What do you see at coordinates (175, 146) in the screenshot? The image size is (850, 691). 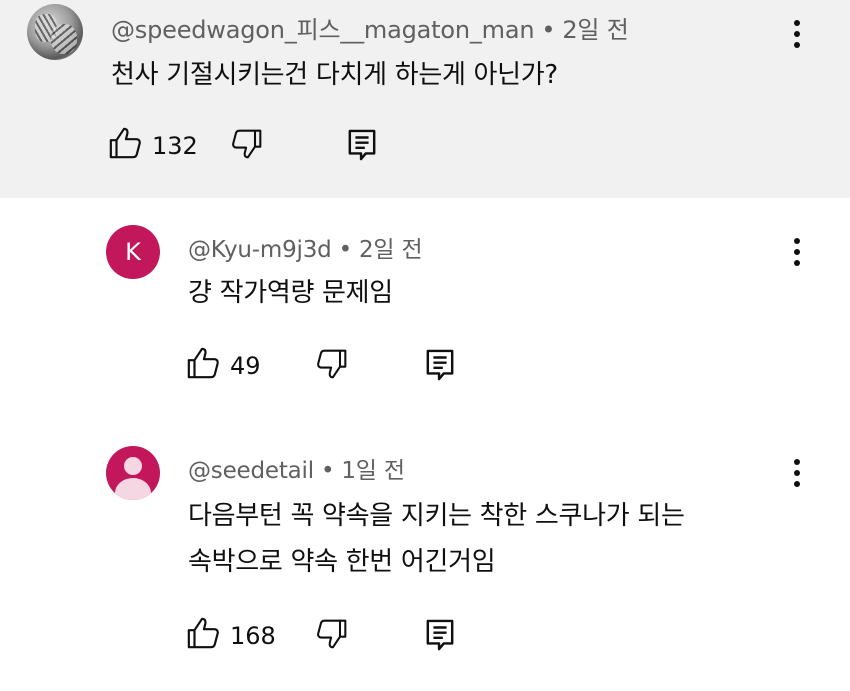 I see `like-count: 132` at bounding box center [175, 146].